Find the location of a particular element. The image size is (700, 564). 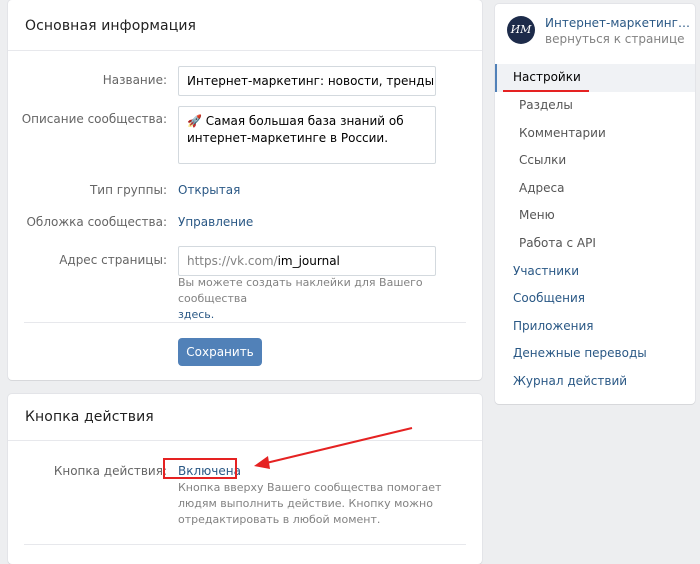

annotation-arrow-icon is located at coordinates (333, 448).